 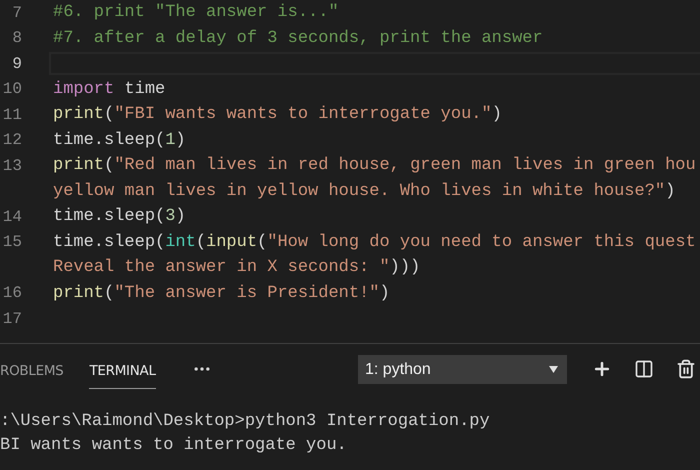 What do you see at coordinates (553, 369) in the screenshot?
I see `caret-icon` at bounding box center [553, 369].